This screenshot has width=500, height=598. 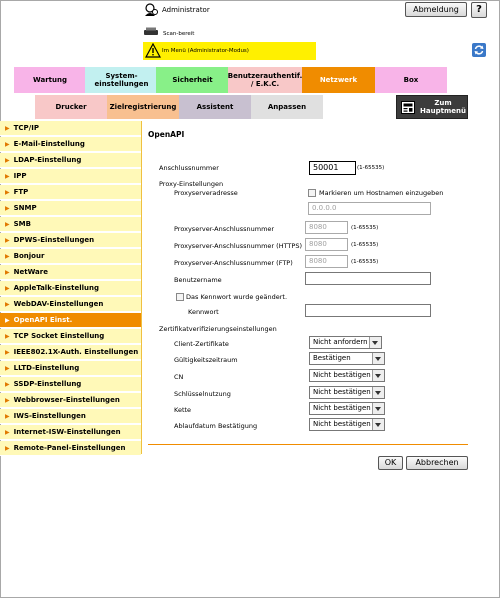 I want to click on tab-zielregistrierung: Zielregistrierung, so click(x=143, y=107).